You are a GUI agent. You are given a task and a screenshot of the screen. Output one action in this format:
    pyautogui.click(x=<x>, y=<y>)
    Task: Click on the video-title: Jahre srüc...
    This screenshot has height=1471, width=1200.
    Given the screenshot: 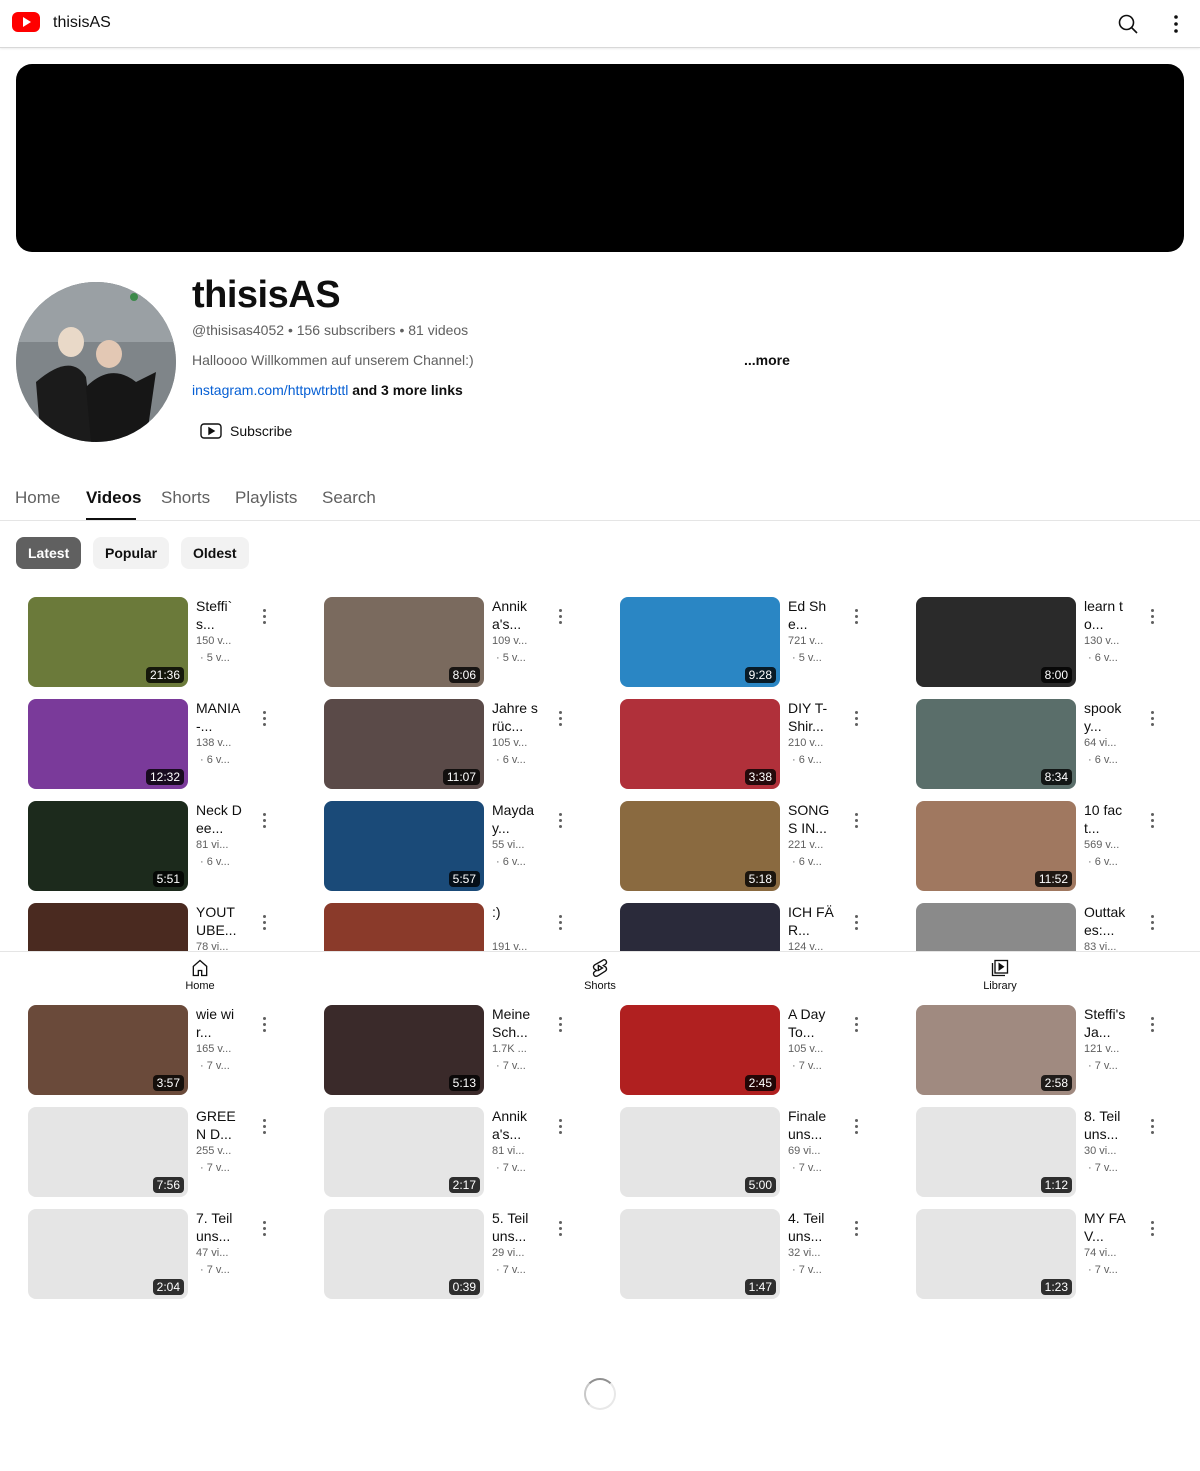 What is the action you would take?
    pyautogui.click(x=515, y=717)
    